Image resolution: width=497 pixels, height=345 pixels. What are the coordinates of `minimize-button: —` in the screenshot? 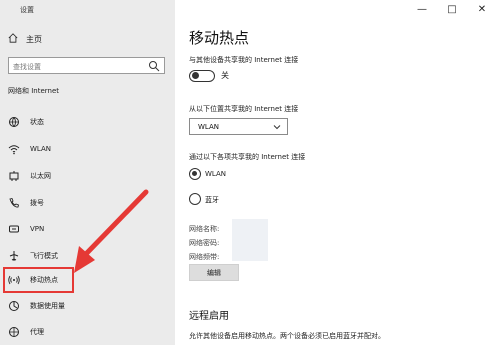 It's located at (422, 9).